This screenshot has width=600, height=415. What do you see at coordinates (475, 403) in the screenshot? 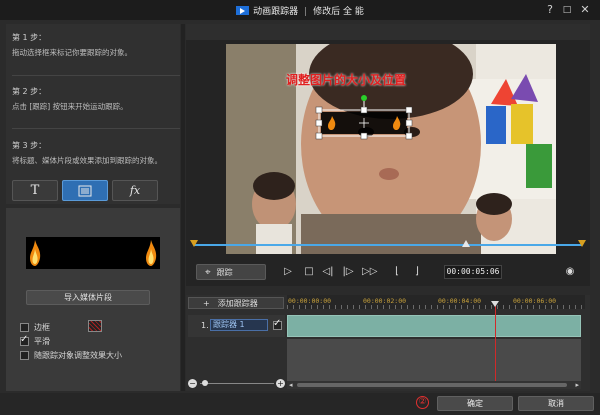
I see `ok-button: 确定` at bounding box center [475, 403].